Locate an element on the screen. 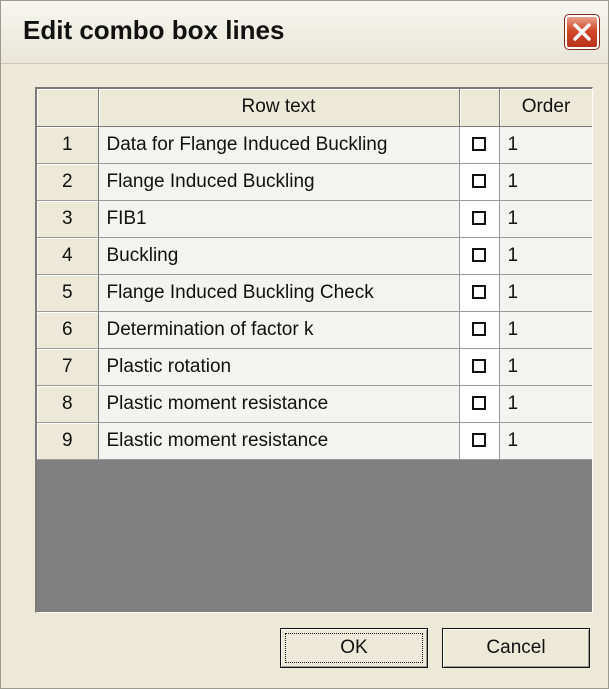 This screenshot has width=609, height=689. column-header-check is located at coordinates (479, 108).